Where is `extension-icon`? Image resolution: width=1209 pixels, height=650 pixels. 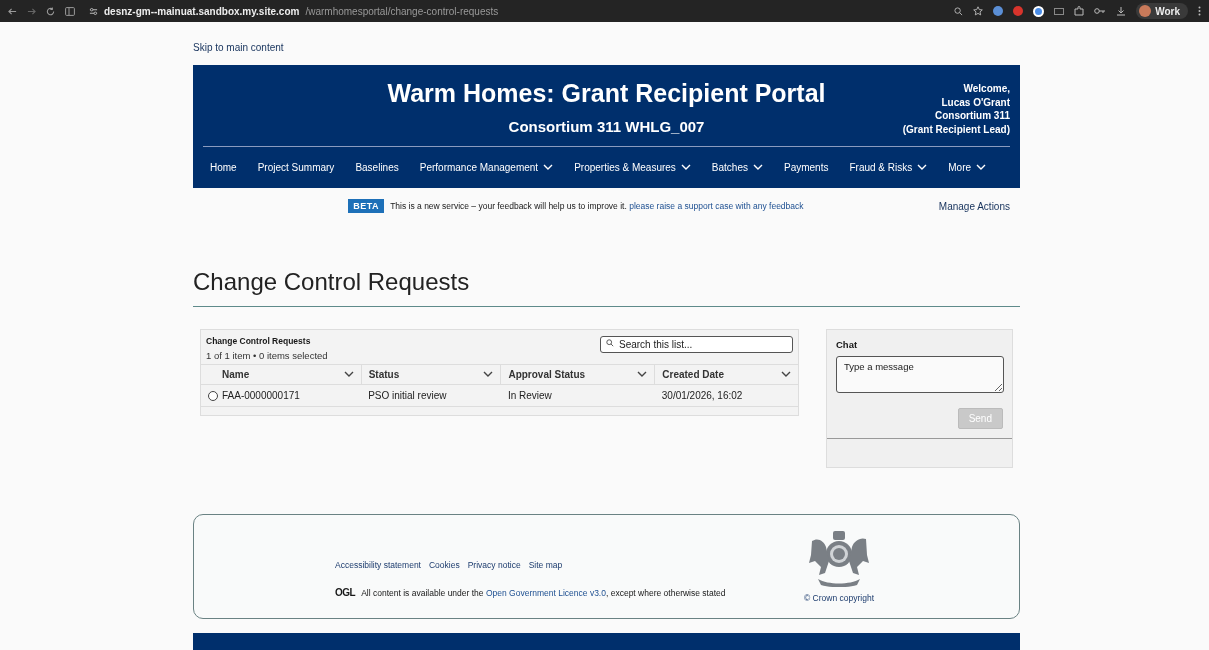 extension-icon is located at coordinates (1039, 11).